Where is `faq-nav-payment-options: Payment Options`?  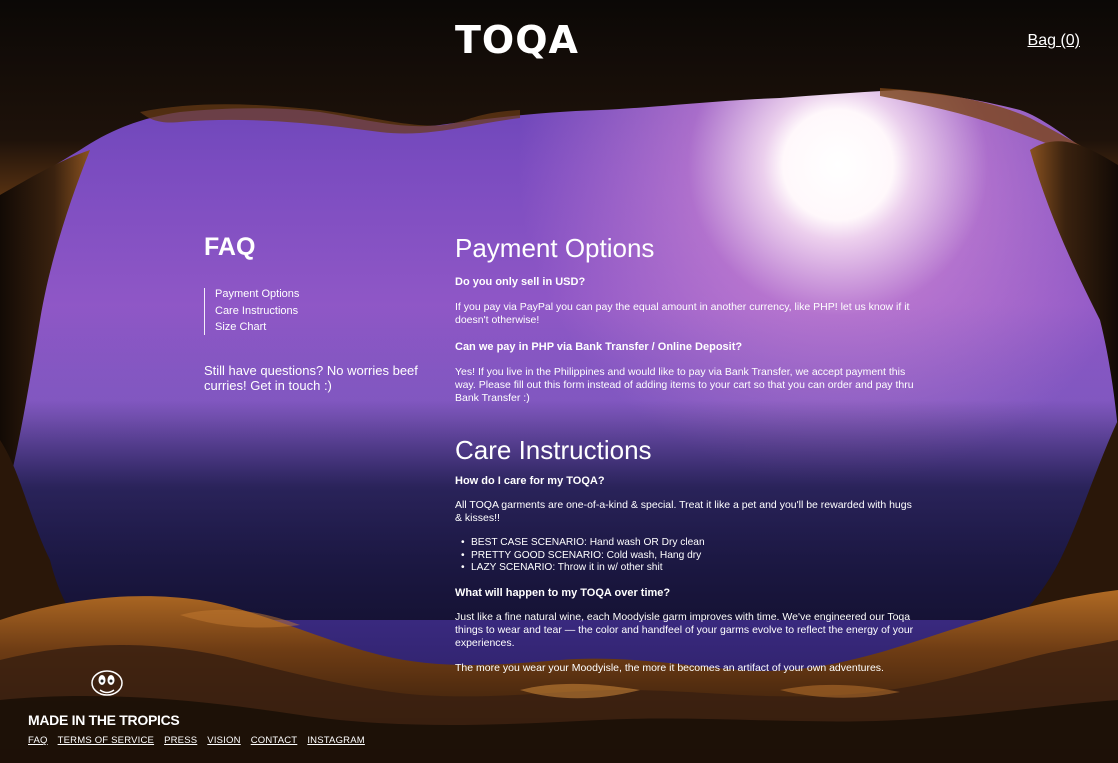 faq-nav-payment-options: Payment Options is located at coordinates (324, 295).